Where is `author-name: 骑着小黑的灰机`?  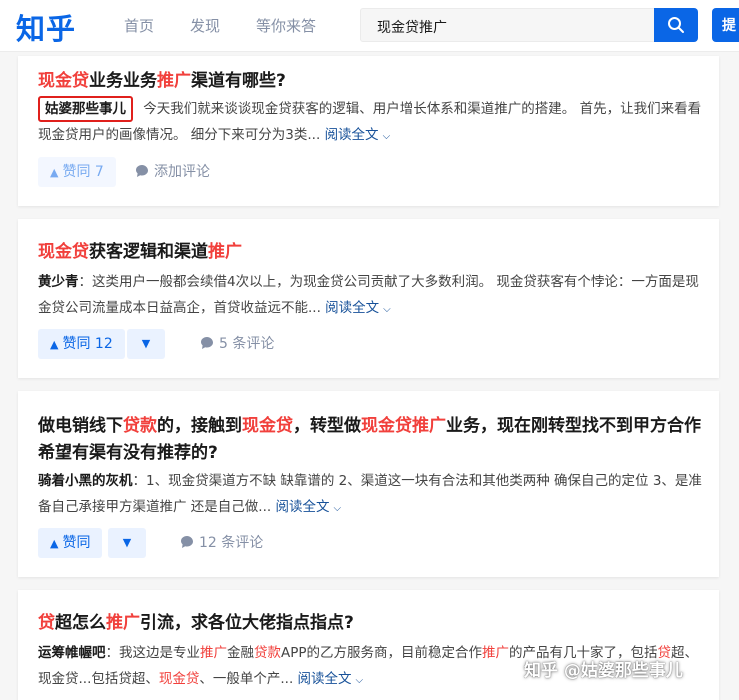
author-name: 骑着小黑的灰机 is located at coordinates (85, 481).